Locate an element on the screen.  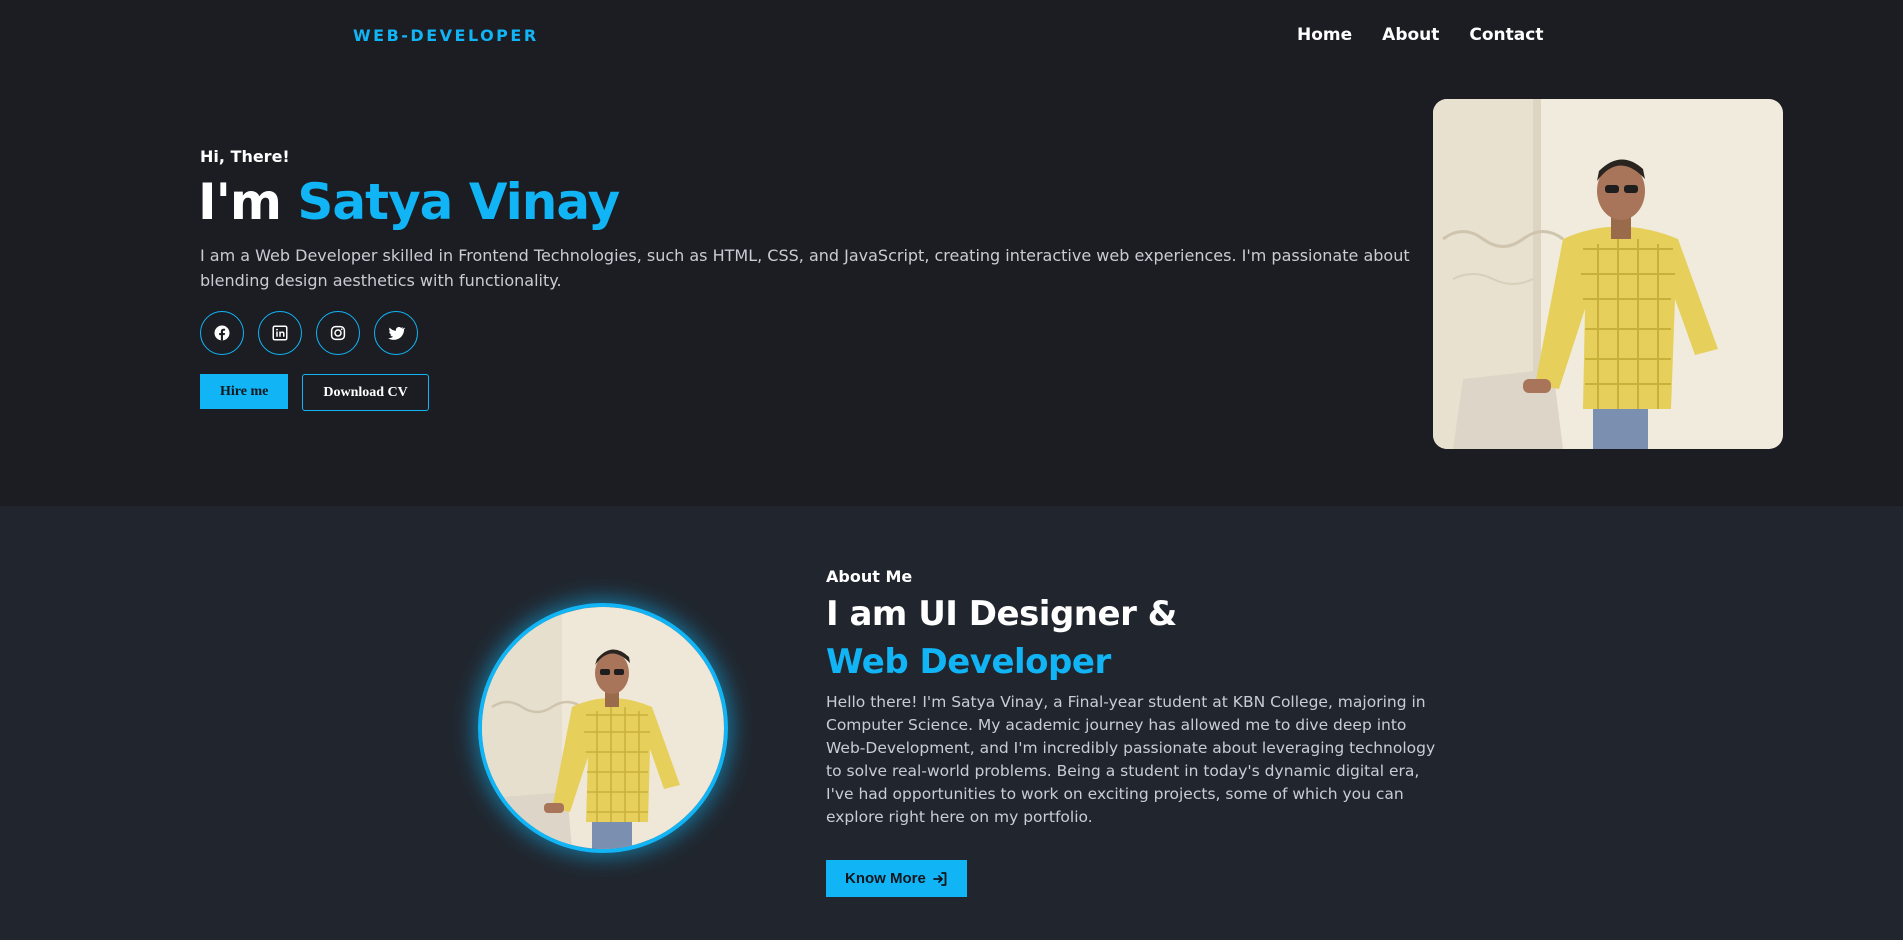
nav-links: Home About Contact is located at coordinates (1420, 35).